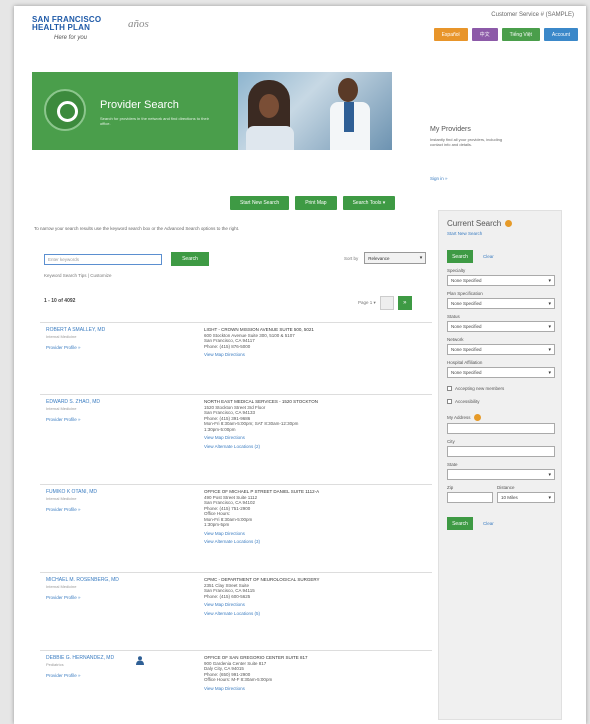 This screenshot has height=724, width=590. I want to click on zip-column: Zip, so click(470, 494).